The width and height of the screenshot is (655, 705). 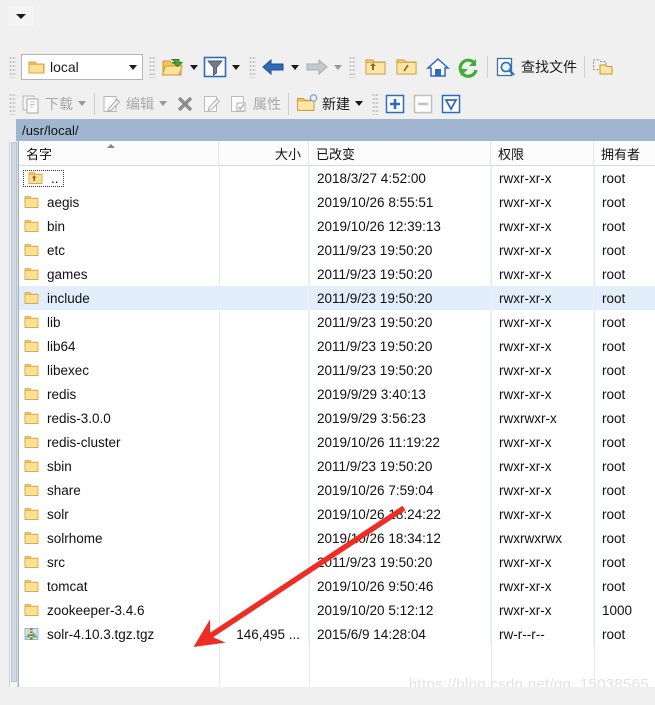 I want to click on remove-button, so click(x=423, y=104).